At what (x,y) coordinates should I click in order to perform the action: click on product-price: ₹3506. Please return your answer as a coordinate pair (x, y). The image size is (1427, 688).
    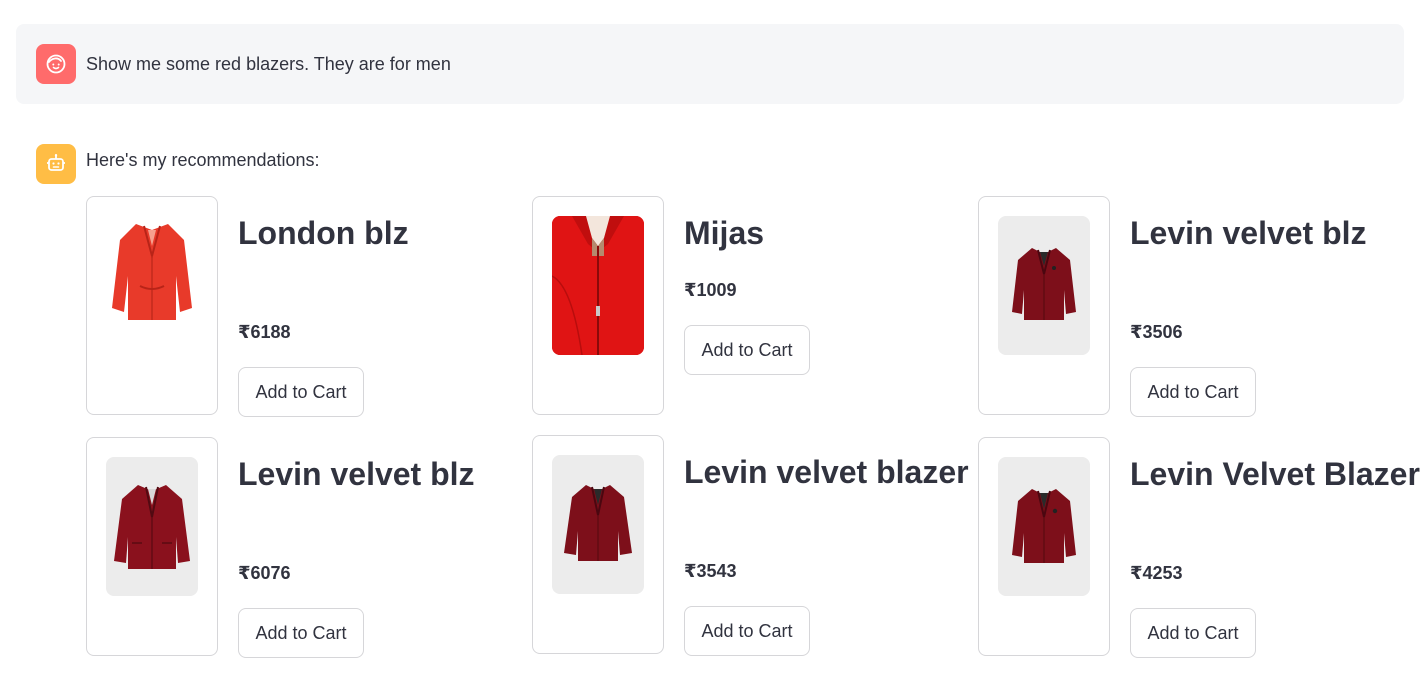
    Looking at the image, I should click on (1156, 332).